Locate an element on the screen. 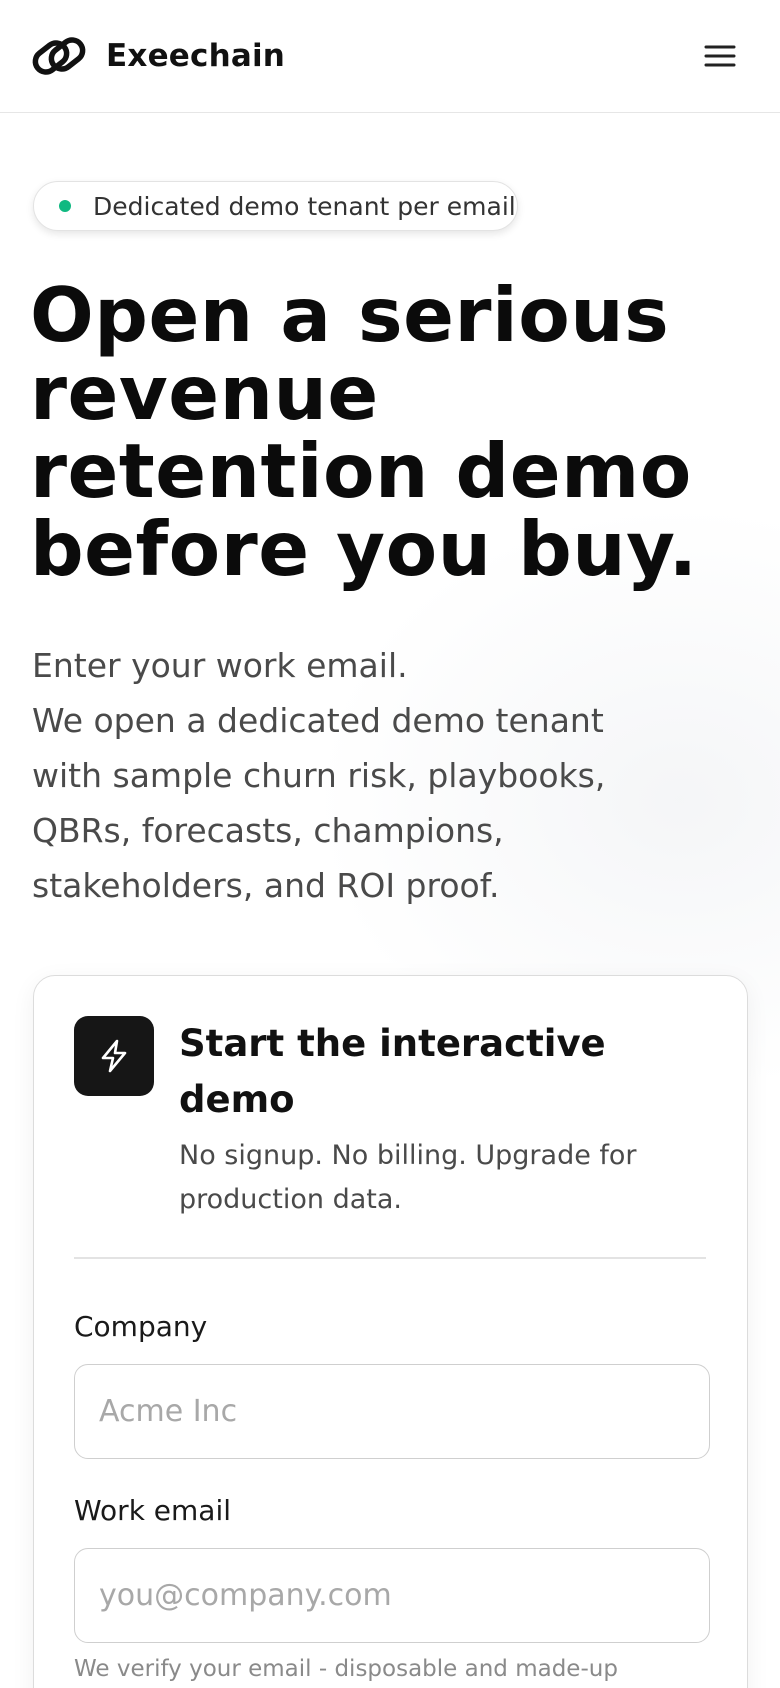  card-subtitle-line: production data. is located at coordinates (290, 1199).